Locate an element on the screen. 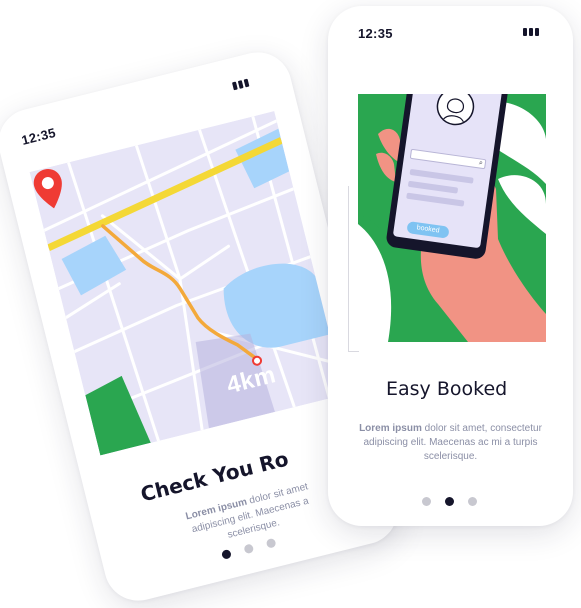 This screenshot has height=608, width=581. search-field: ⌕ is located at coordinates (448, 159).